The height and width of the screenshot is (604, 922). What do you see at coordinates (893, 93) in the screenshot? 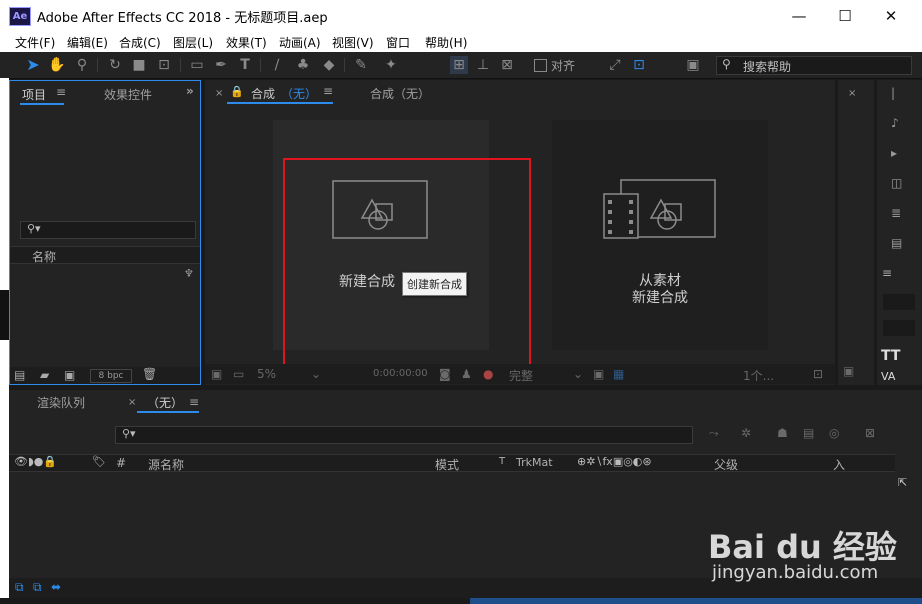
I see `info-icon: |` at bounding box center [893, 93].